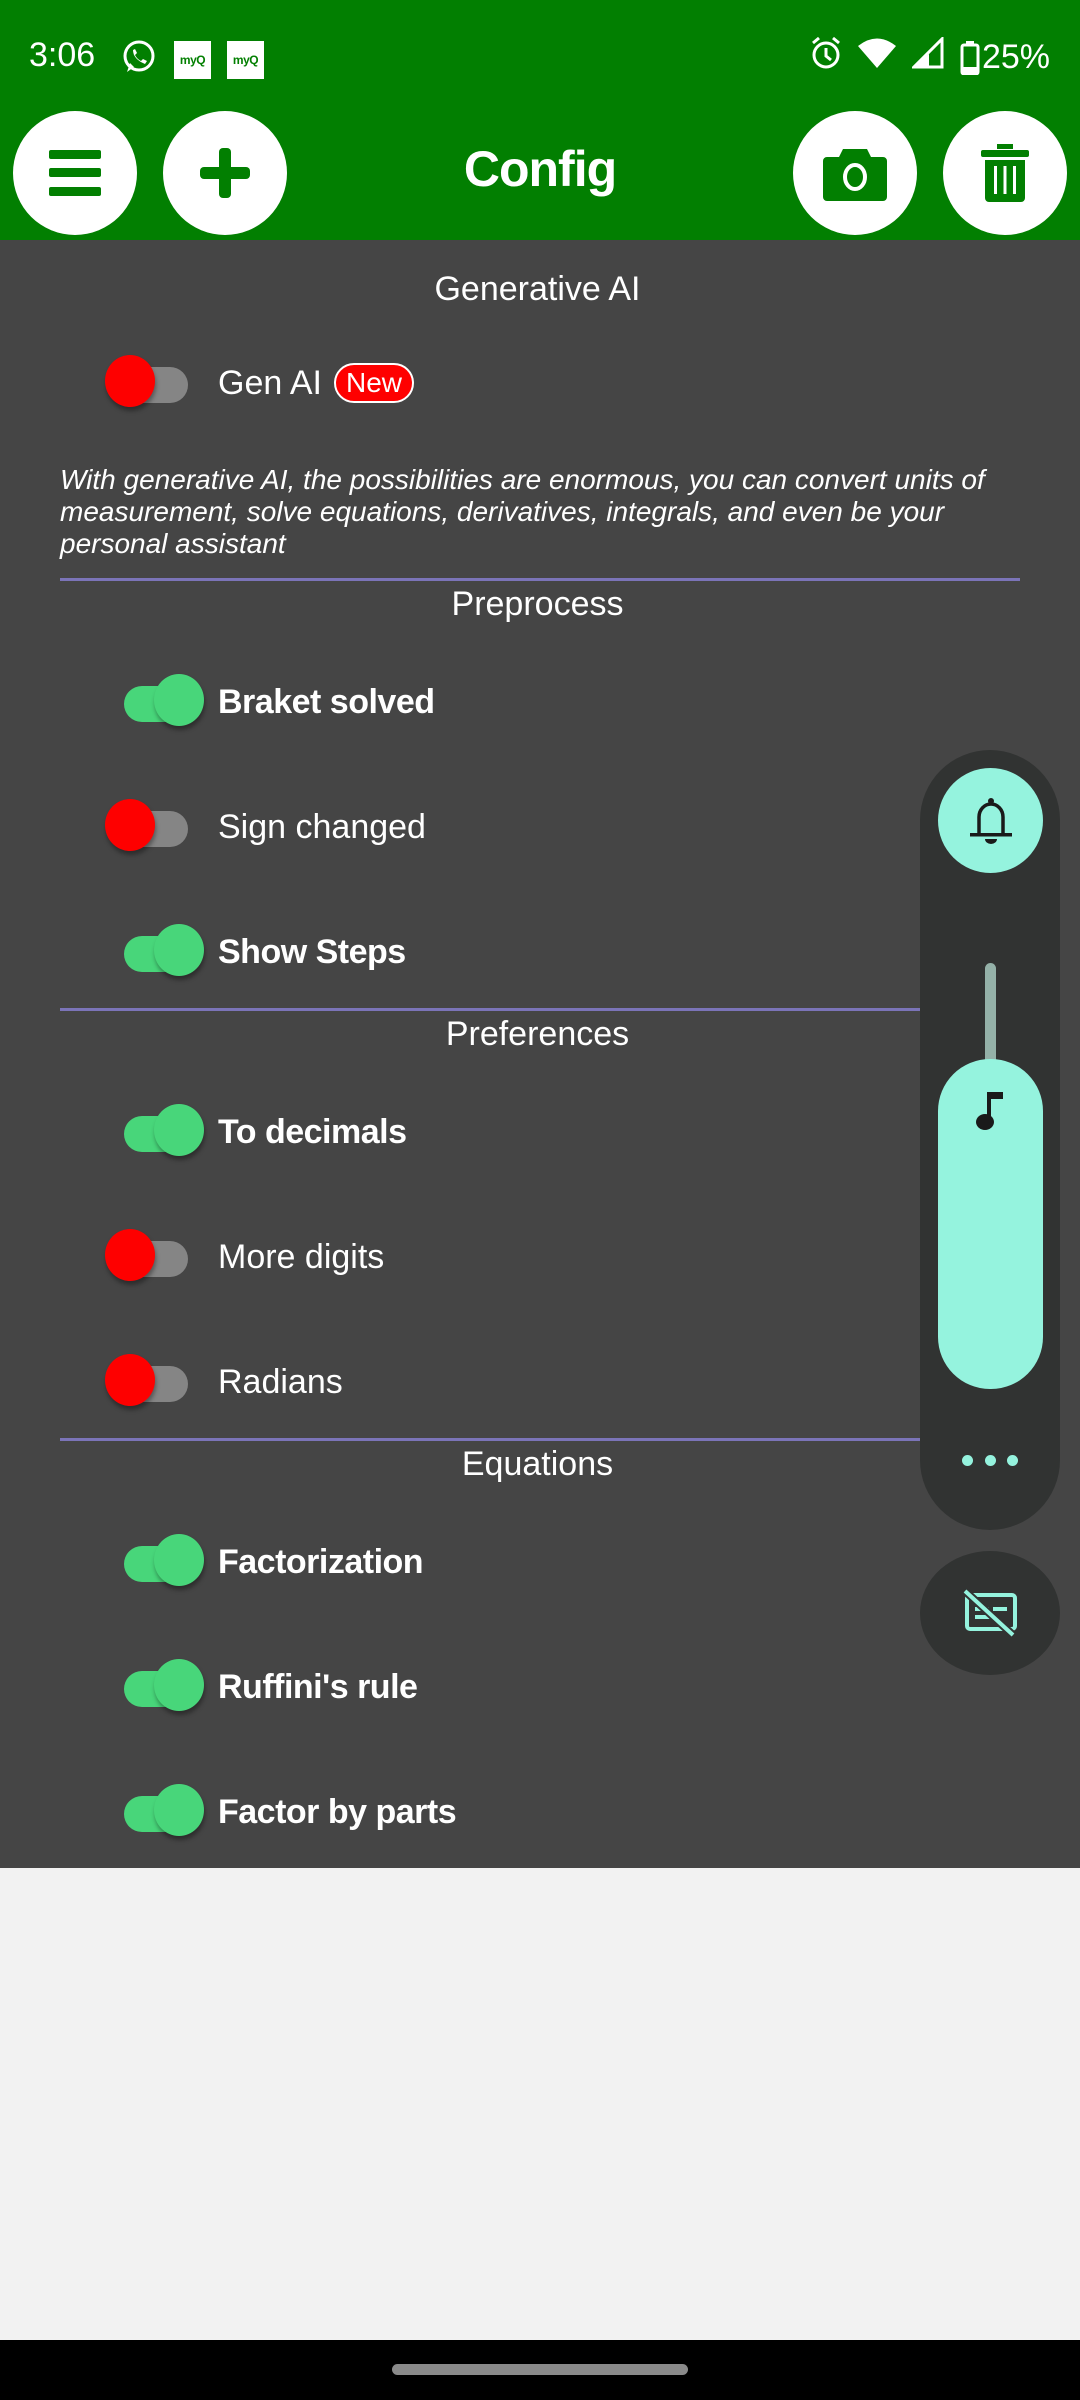 This screenshot has height=2400, width=1080. I want to click on app-bar: Config, so click(540, 175).